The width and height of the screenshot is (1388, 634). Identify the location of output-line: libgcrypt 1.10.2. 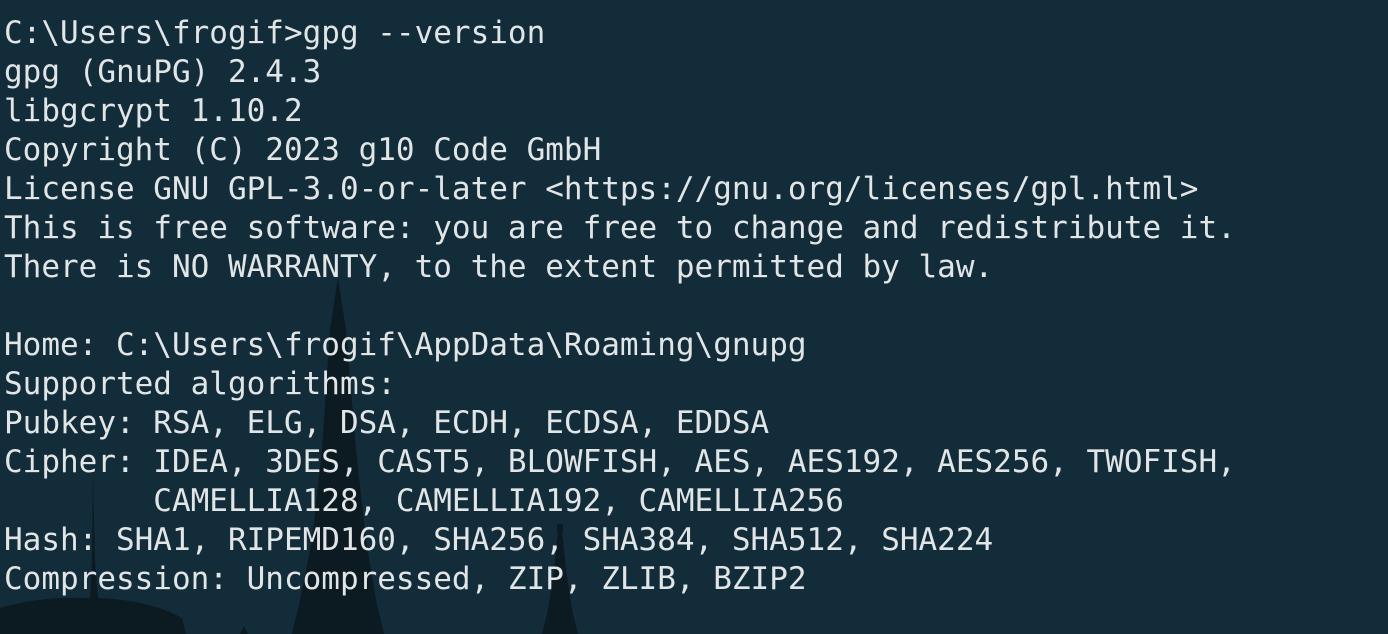
(153, 111).